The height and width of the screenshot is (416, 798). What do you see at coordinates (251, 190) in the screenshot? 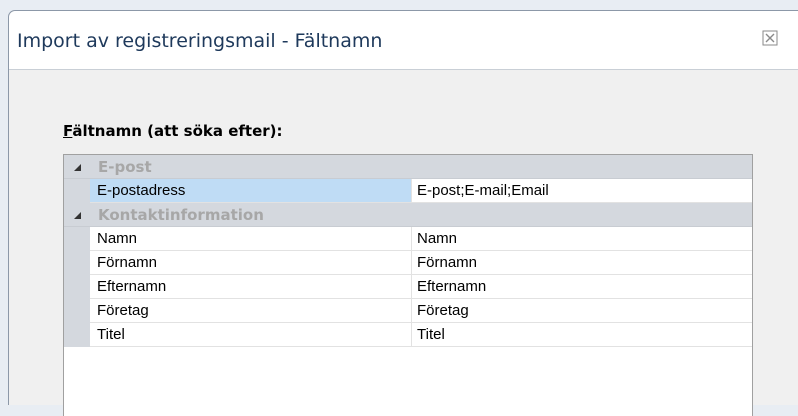
I see `property-name: E-postadress` at bounding box center [251, 190].